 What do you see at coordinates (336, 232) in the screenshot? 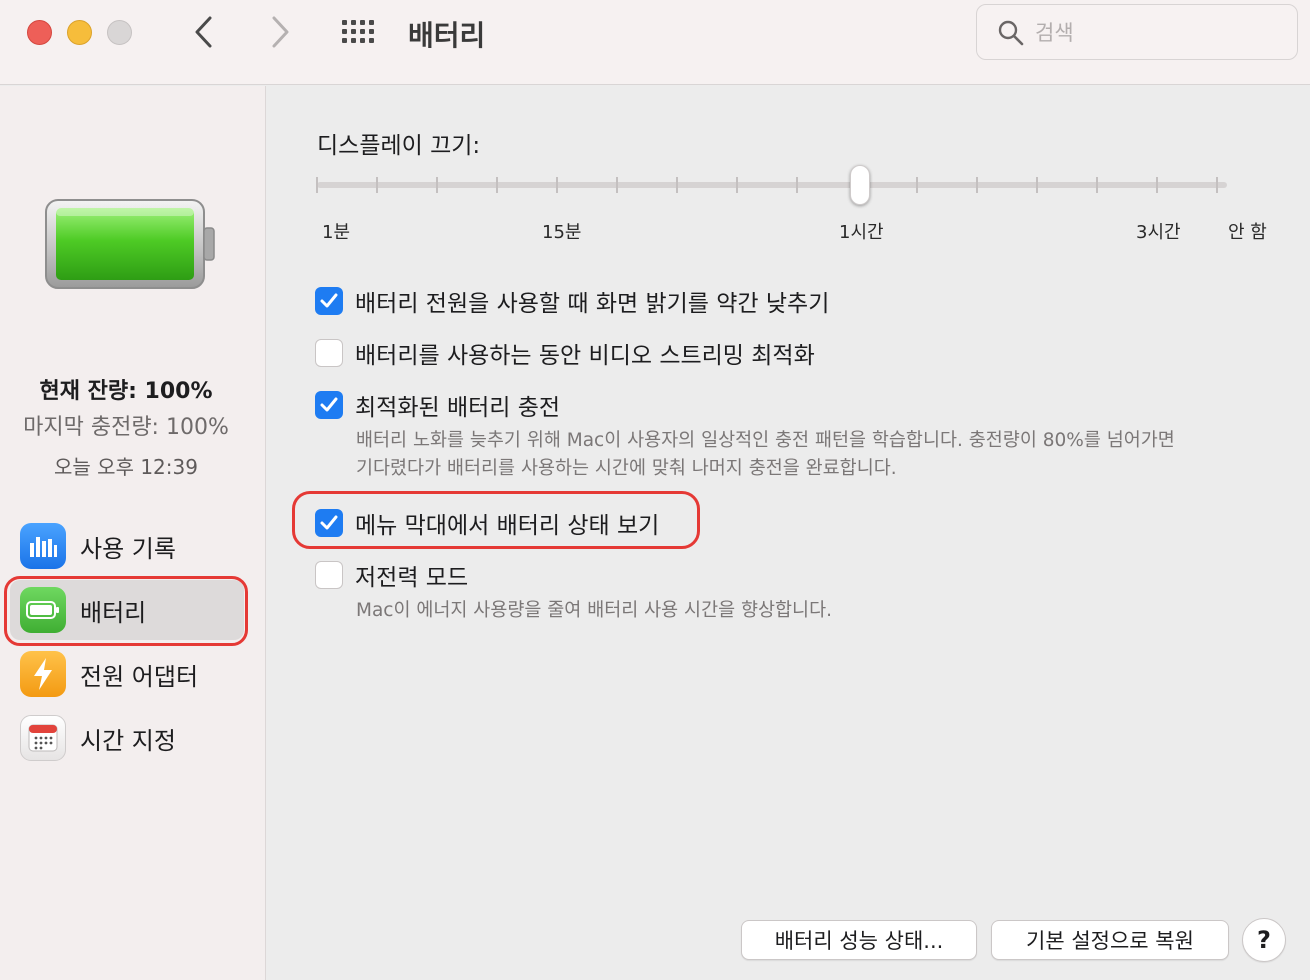
I see `slider-label-1min: 1분` at bounding box center [336, 232].